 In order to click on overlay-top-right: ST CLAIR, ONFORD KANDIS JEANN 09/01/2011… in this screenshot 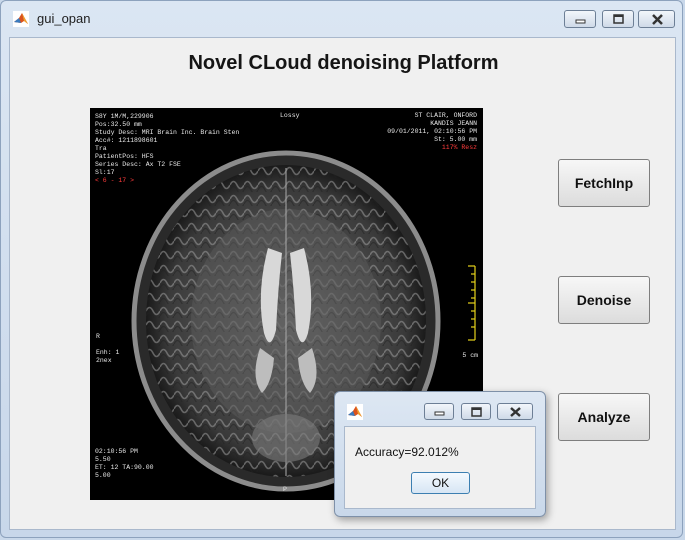, I will do `click(432, 131)`.